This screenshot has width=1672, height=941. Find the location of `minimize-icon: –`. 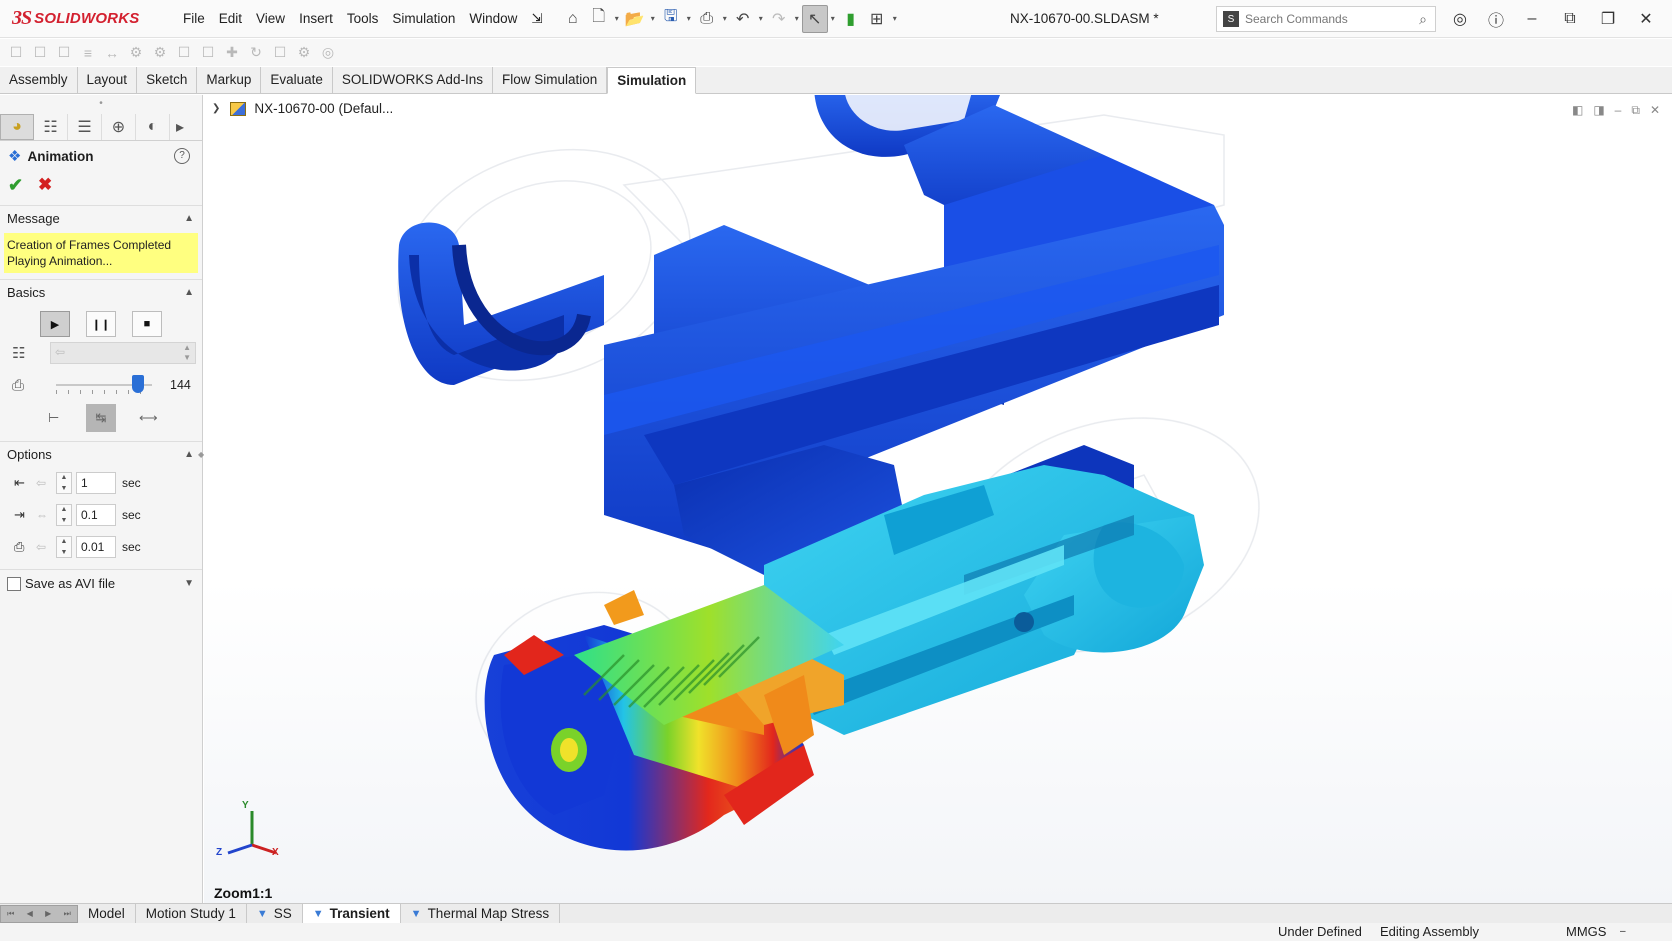

minimize-icon: – is located at coordinates (1532, 19).